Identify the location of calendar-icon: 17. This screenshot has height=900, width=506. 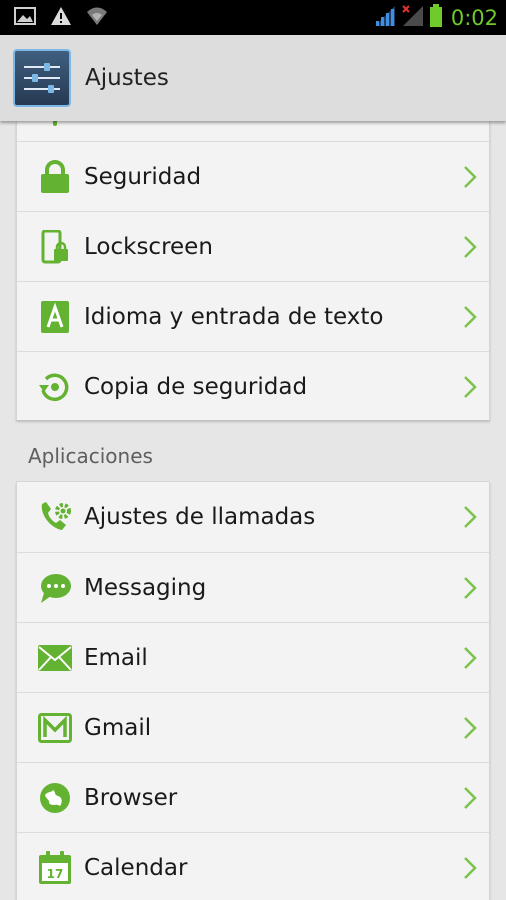
(55, 868).